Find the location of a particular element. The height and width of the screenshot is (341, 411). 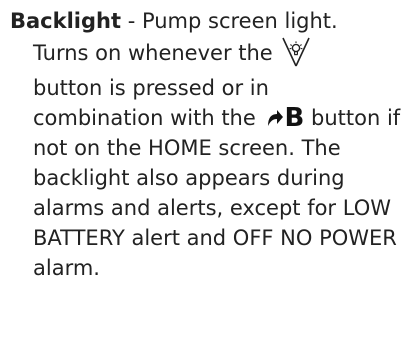

act-arrow-icon is located at coordinates (276, 118).